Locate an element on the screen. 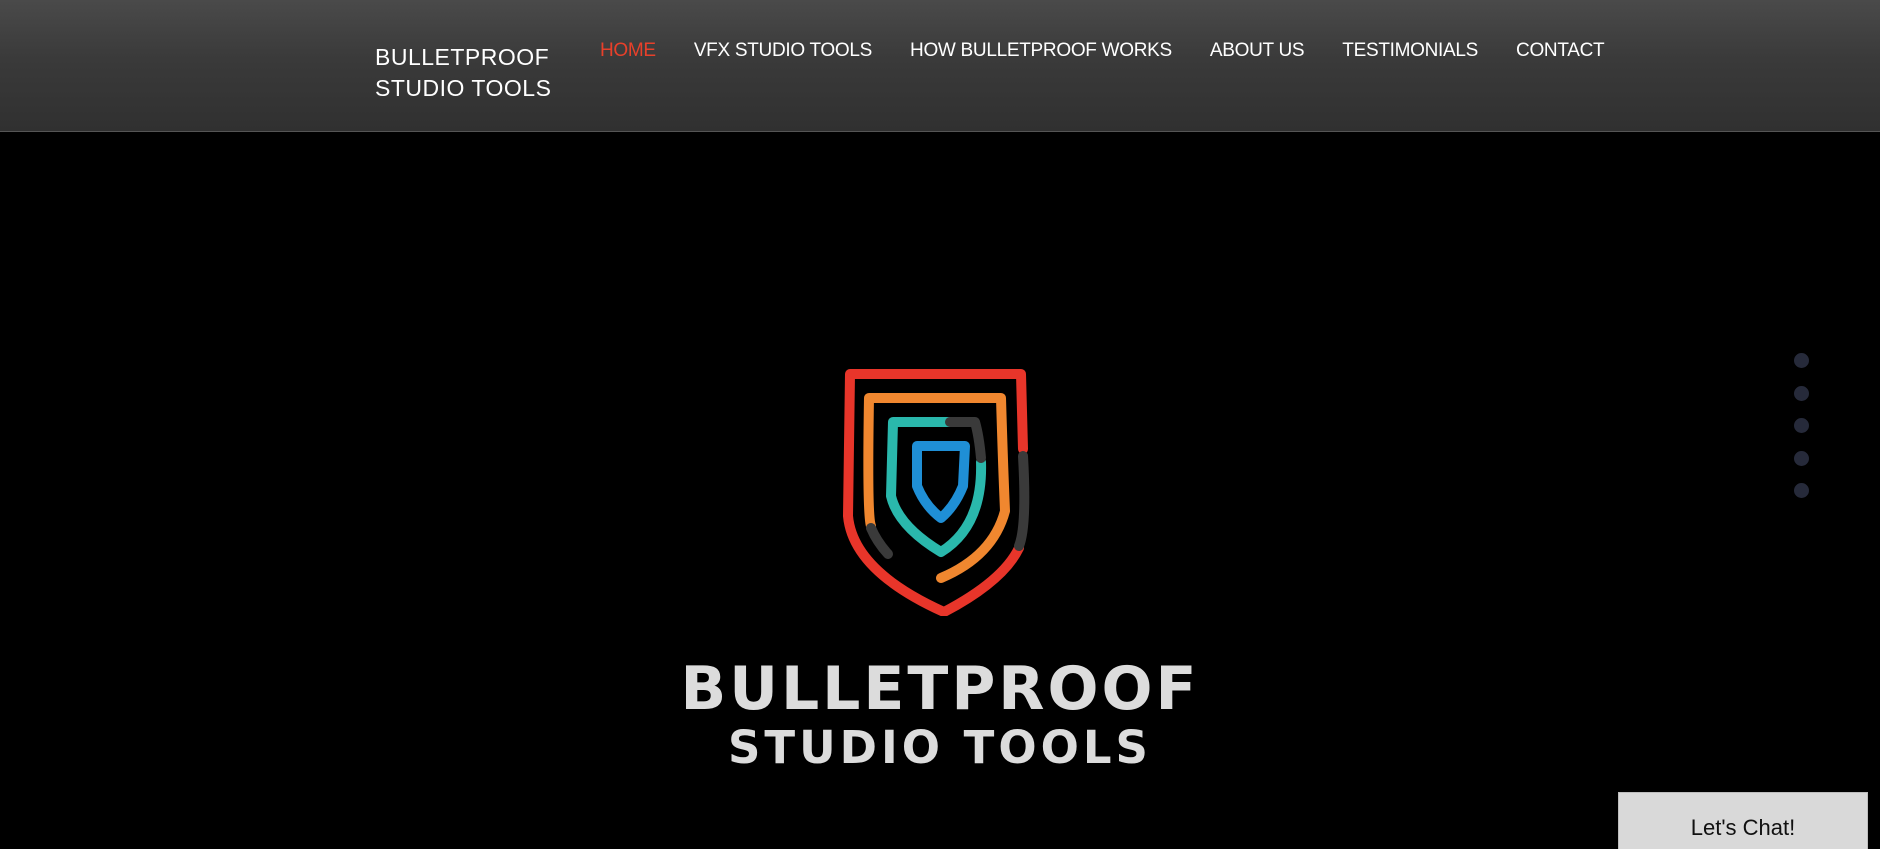 The image size is (1880, 849). brand-line-1: BULLETPROOF is located at coordinates (462, 57).